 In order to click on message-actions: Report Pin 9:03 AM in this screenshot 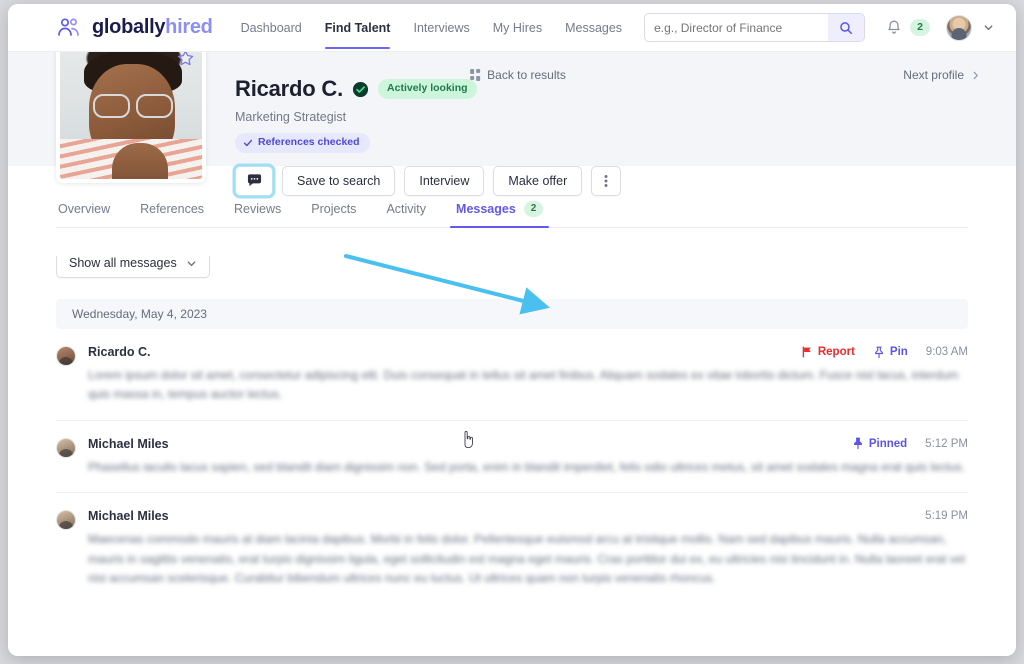, I will do `click(884, 352)`.